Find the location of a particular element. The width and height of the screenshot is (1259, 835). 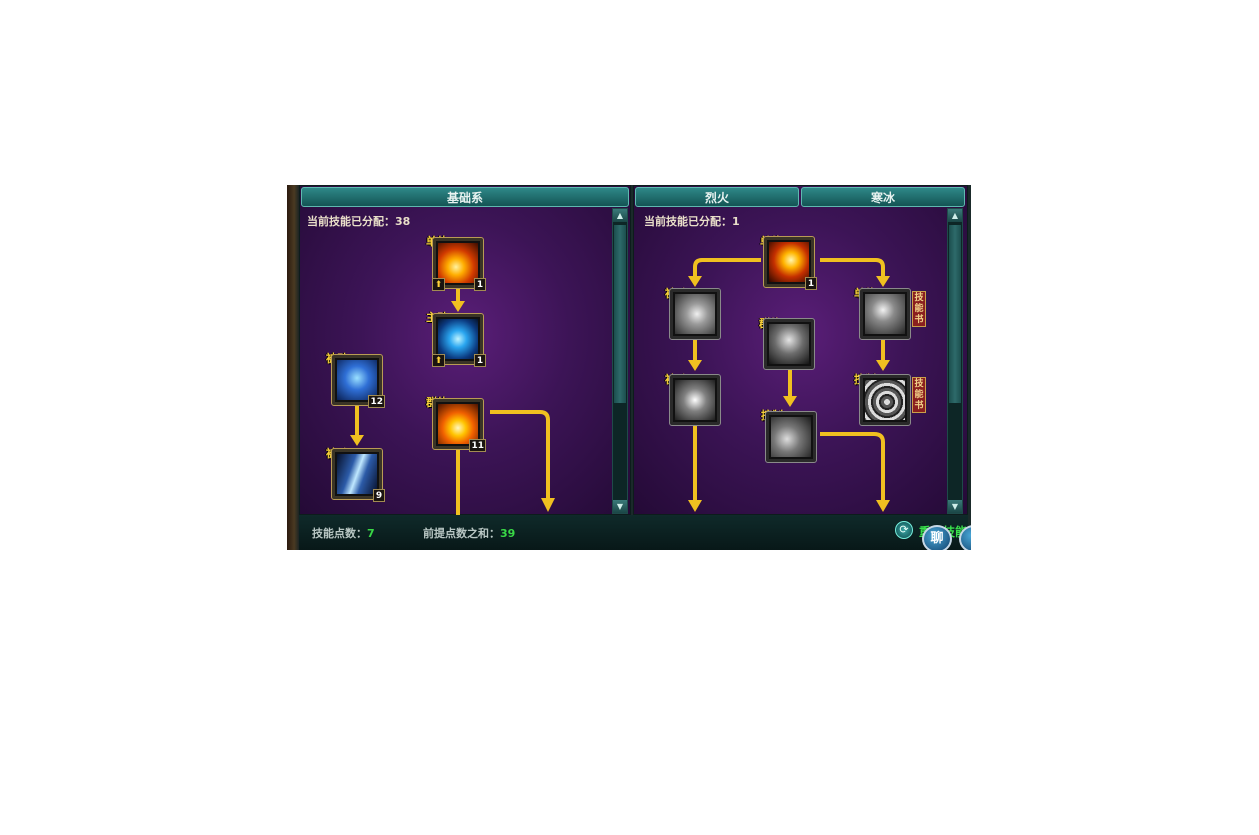

tab-basic: 基础系 is located at coordinates (465, 197).